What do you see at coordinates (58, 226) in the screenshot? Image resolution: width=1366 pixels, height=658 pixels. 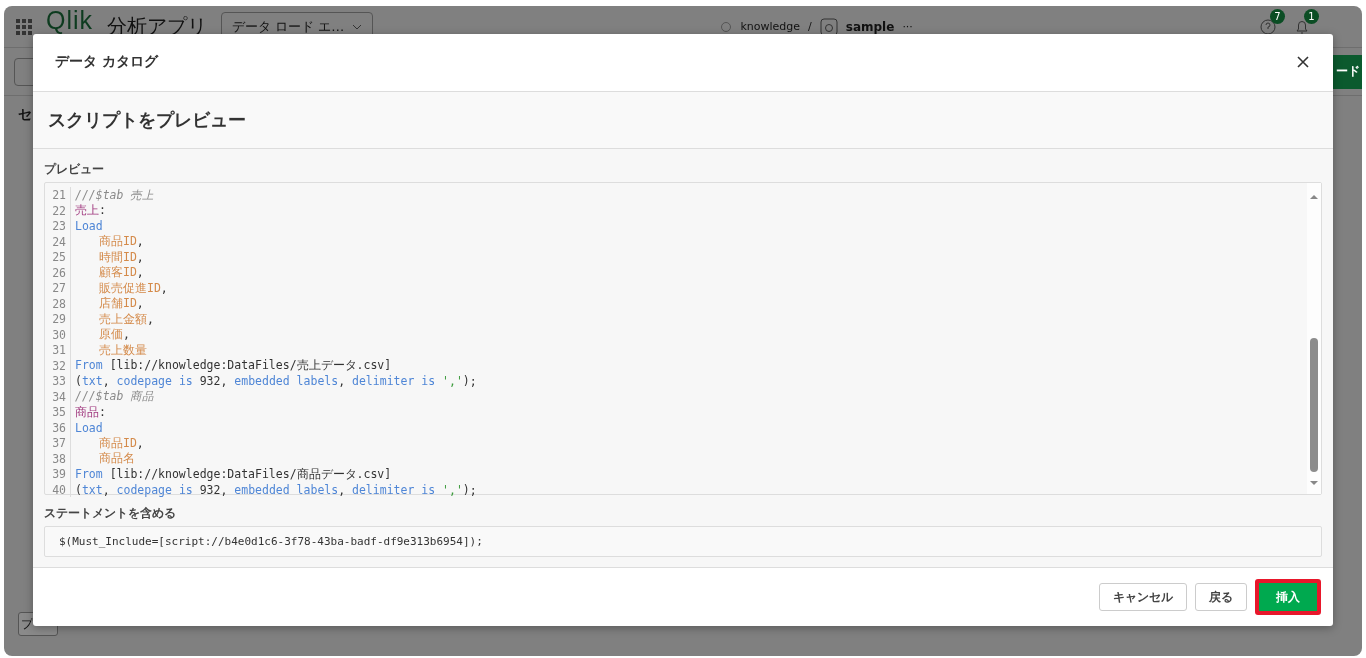 I see `line-number: 23` at bounding box center [58, 226].